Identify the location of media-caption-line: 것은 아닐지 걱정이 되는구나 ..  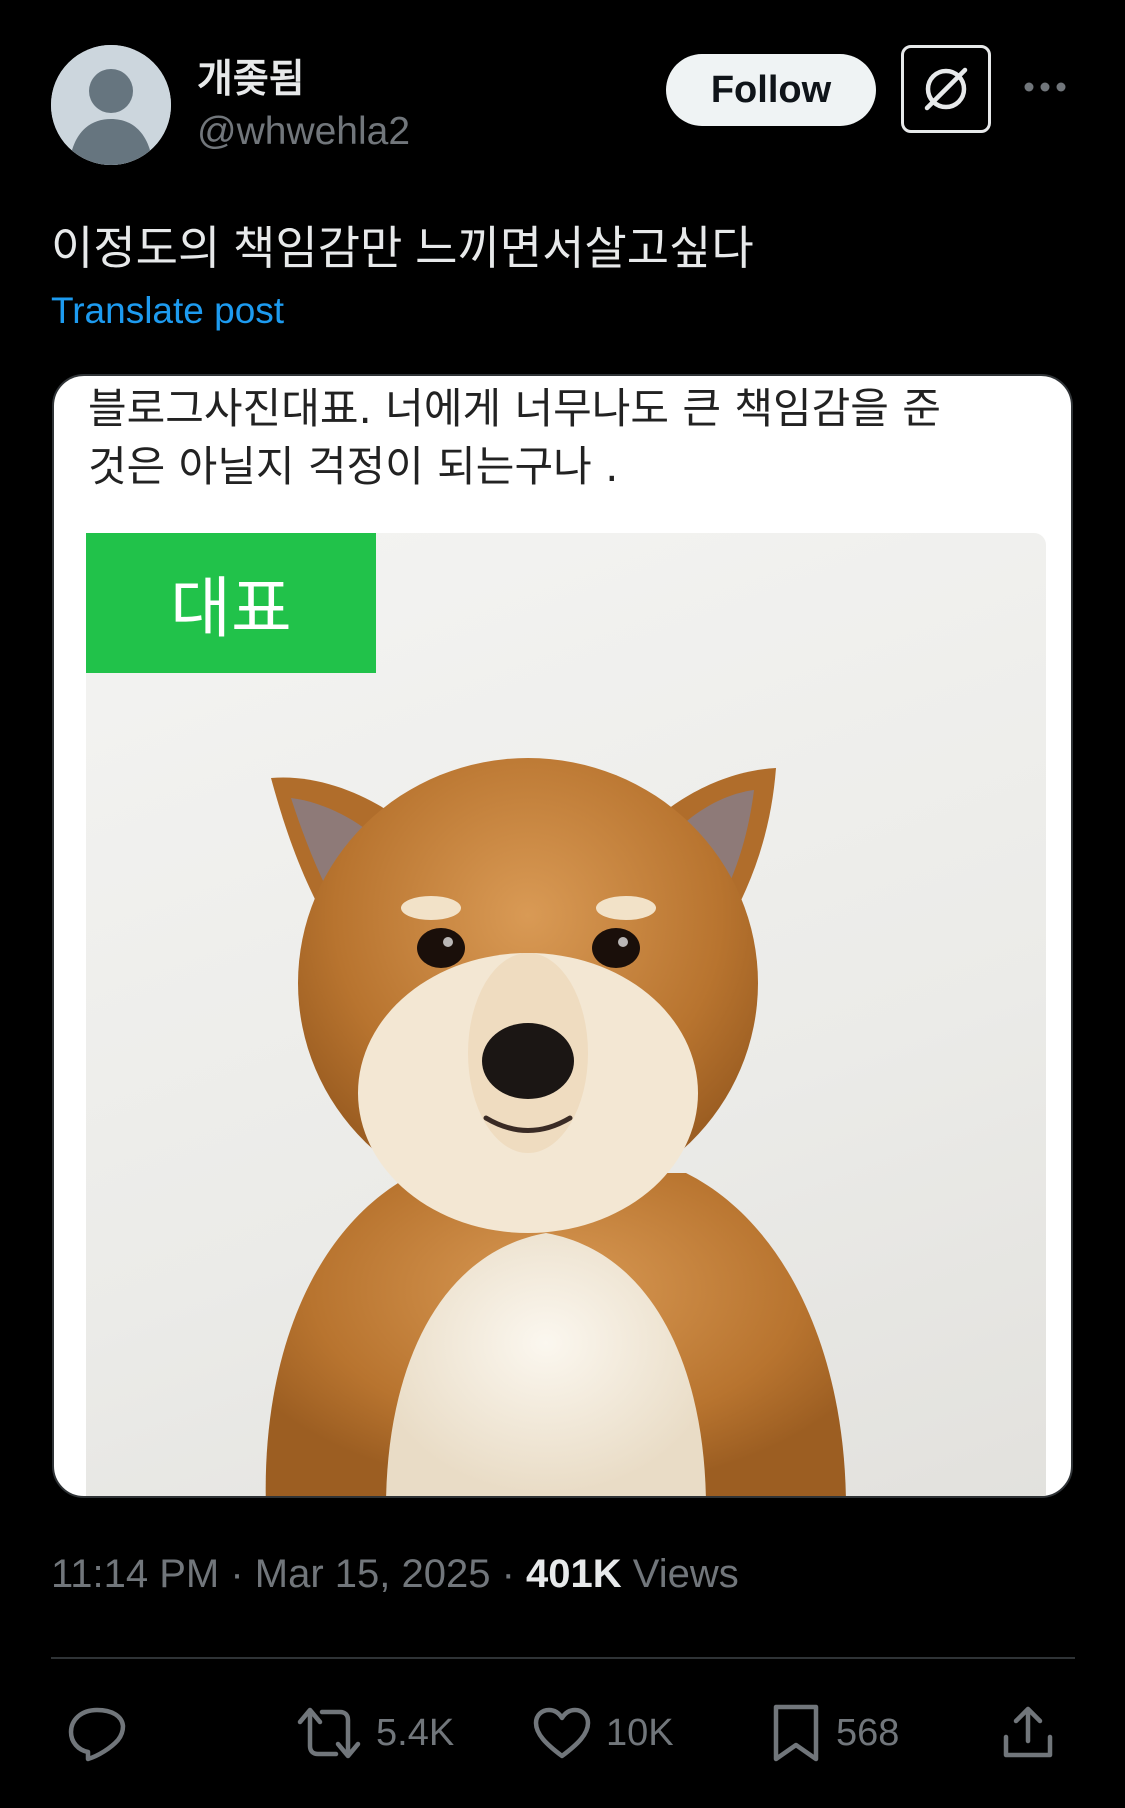
(353, 466).